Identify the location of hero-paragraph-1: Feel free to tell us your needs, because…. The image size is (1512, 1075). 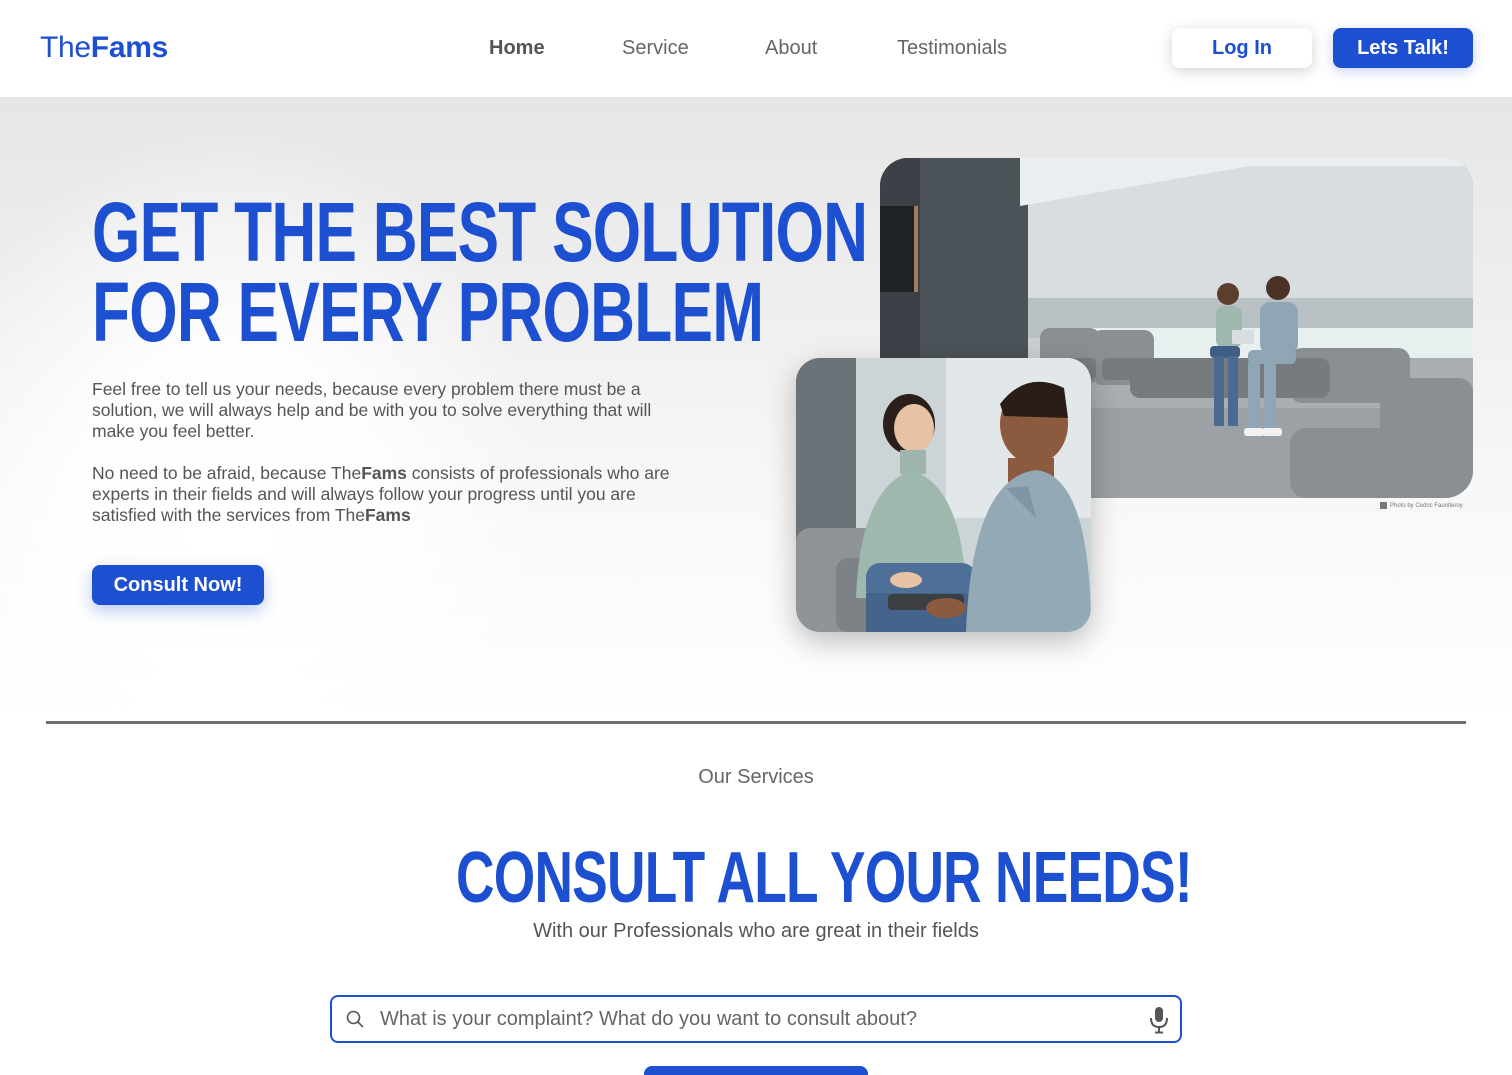
(372, 410).